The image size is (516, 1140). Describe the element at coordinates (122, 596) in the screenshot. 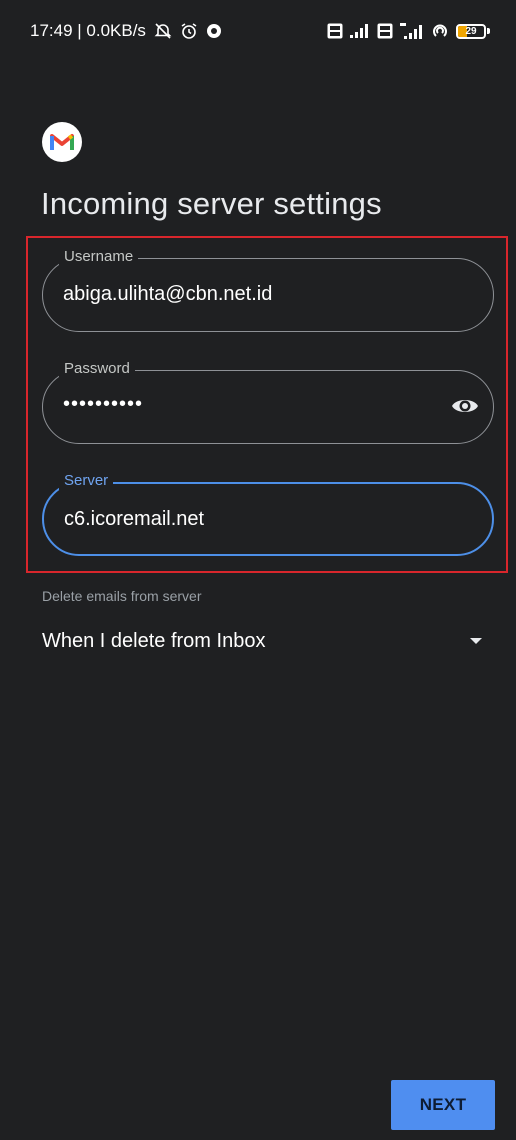

I see `delete-emails-label: Delete emails from server` at that location.